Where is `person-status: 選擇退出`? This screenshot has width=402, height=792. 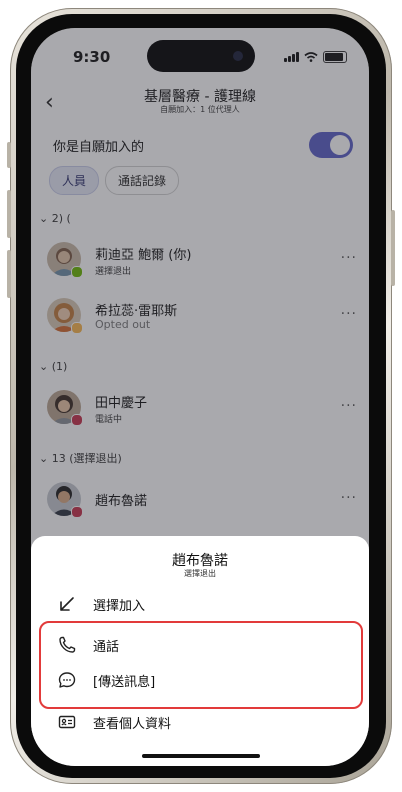 person-status: 選擇退出 is located at coordinates (113, 272).